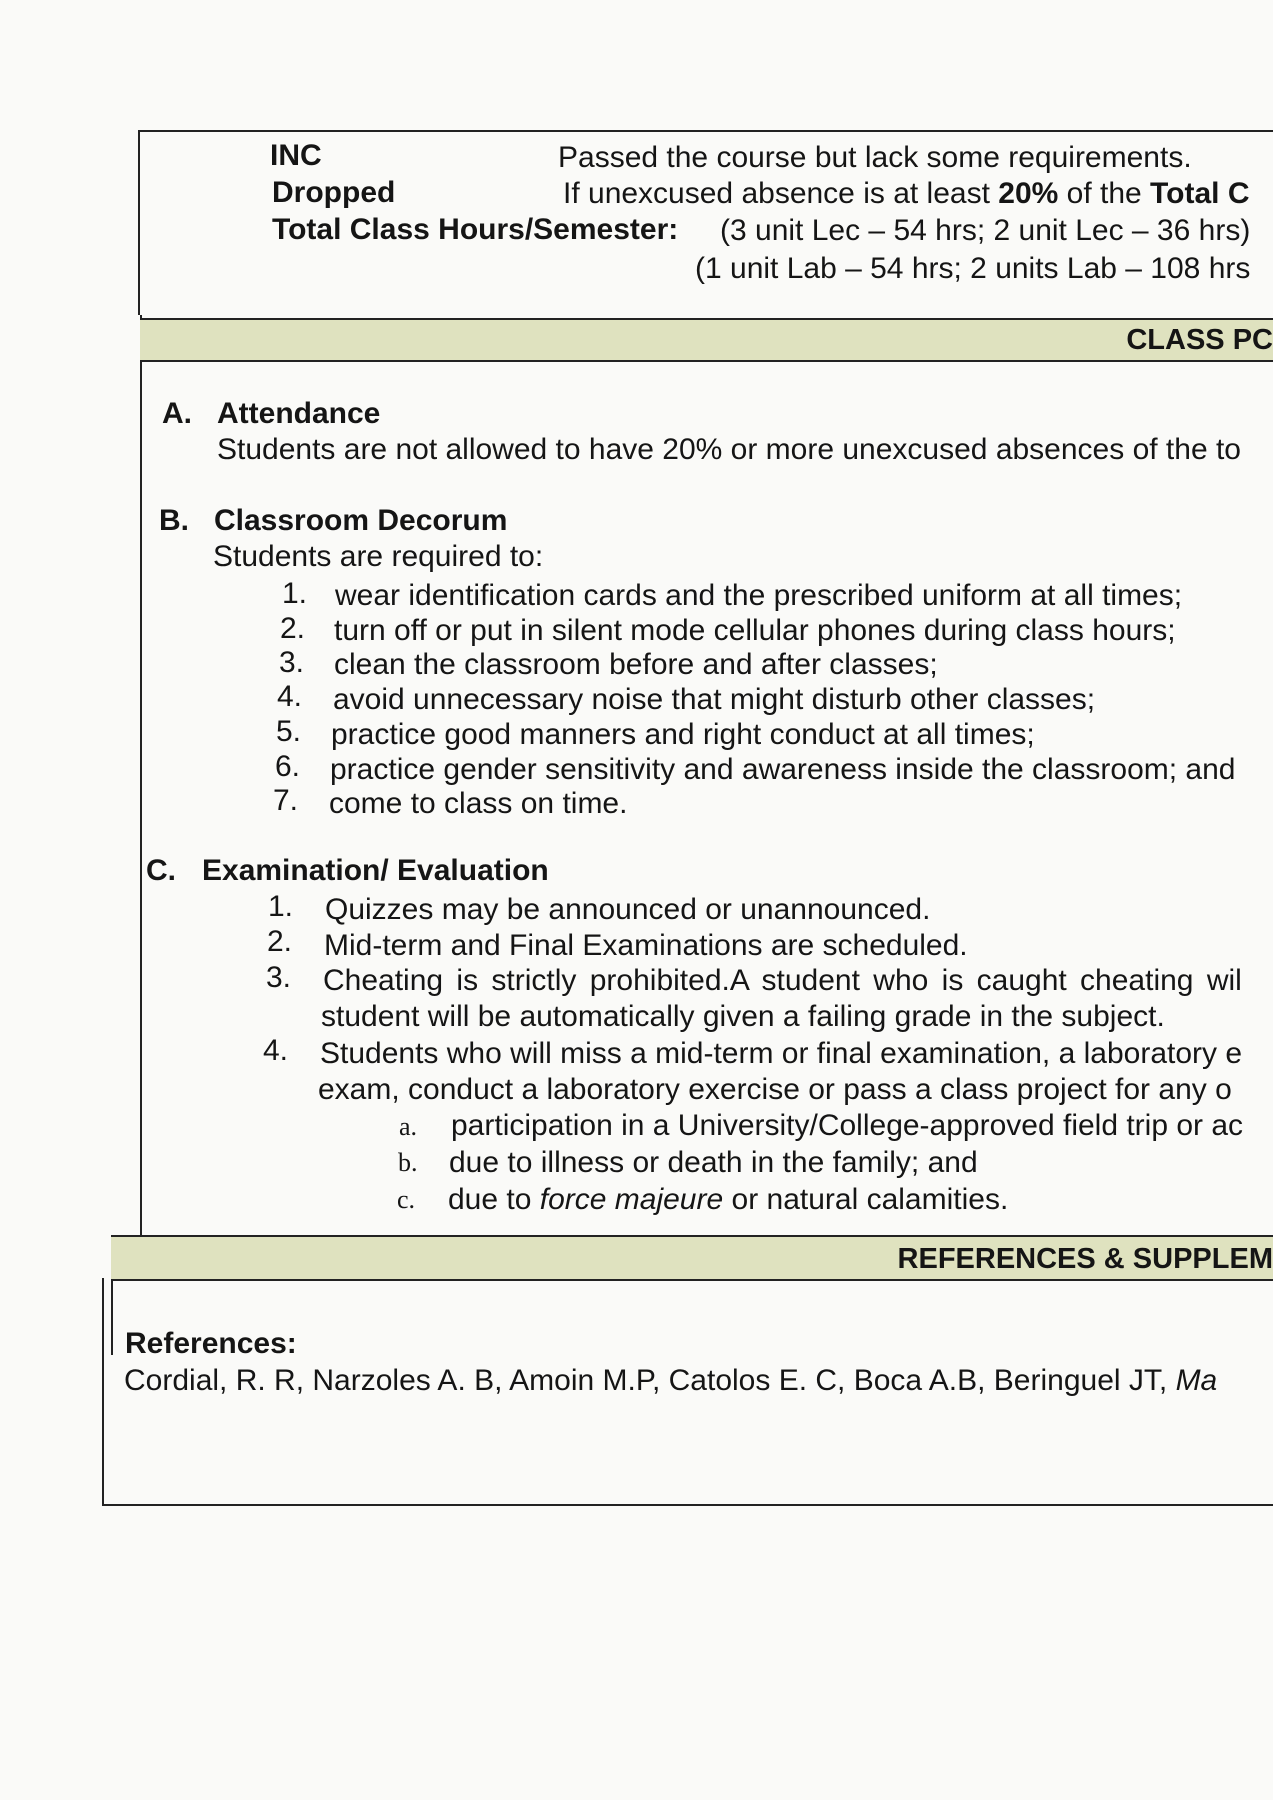 This screenshot has width=1273, height=1800. Describe the element at coordinates (281, 906) in the screenshot. I see `exam-item-1-num: 1.` at that location.